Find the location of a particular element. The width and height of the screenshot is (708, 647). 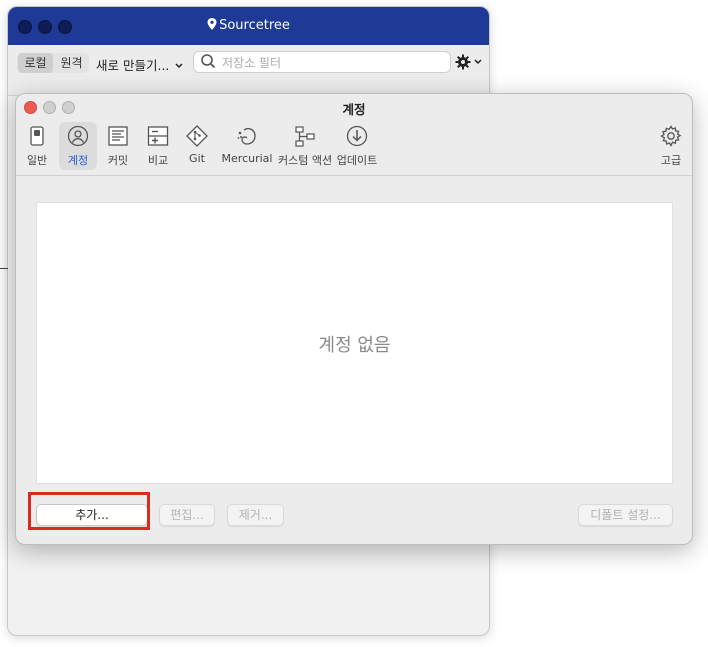

account-icon is located at coordinates (78, 136).